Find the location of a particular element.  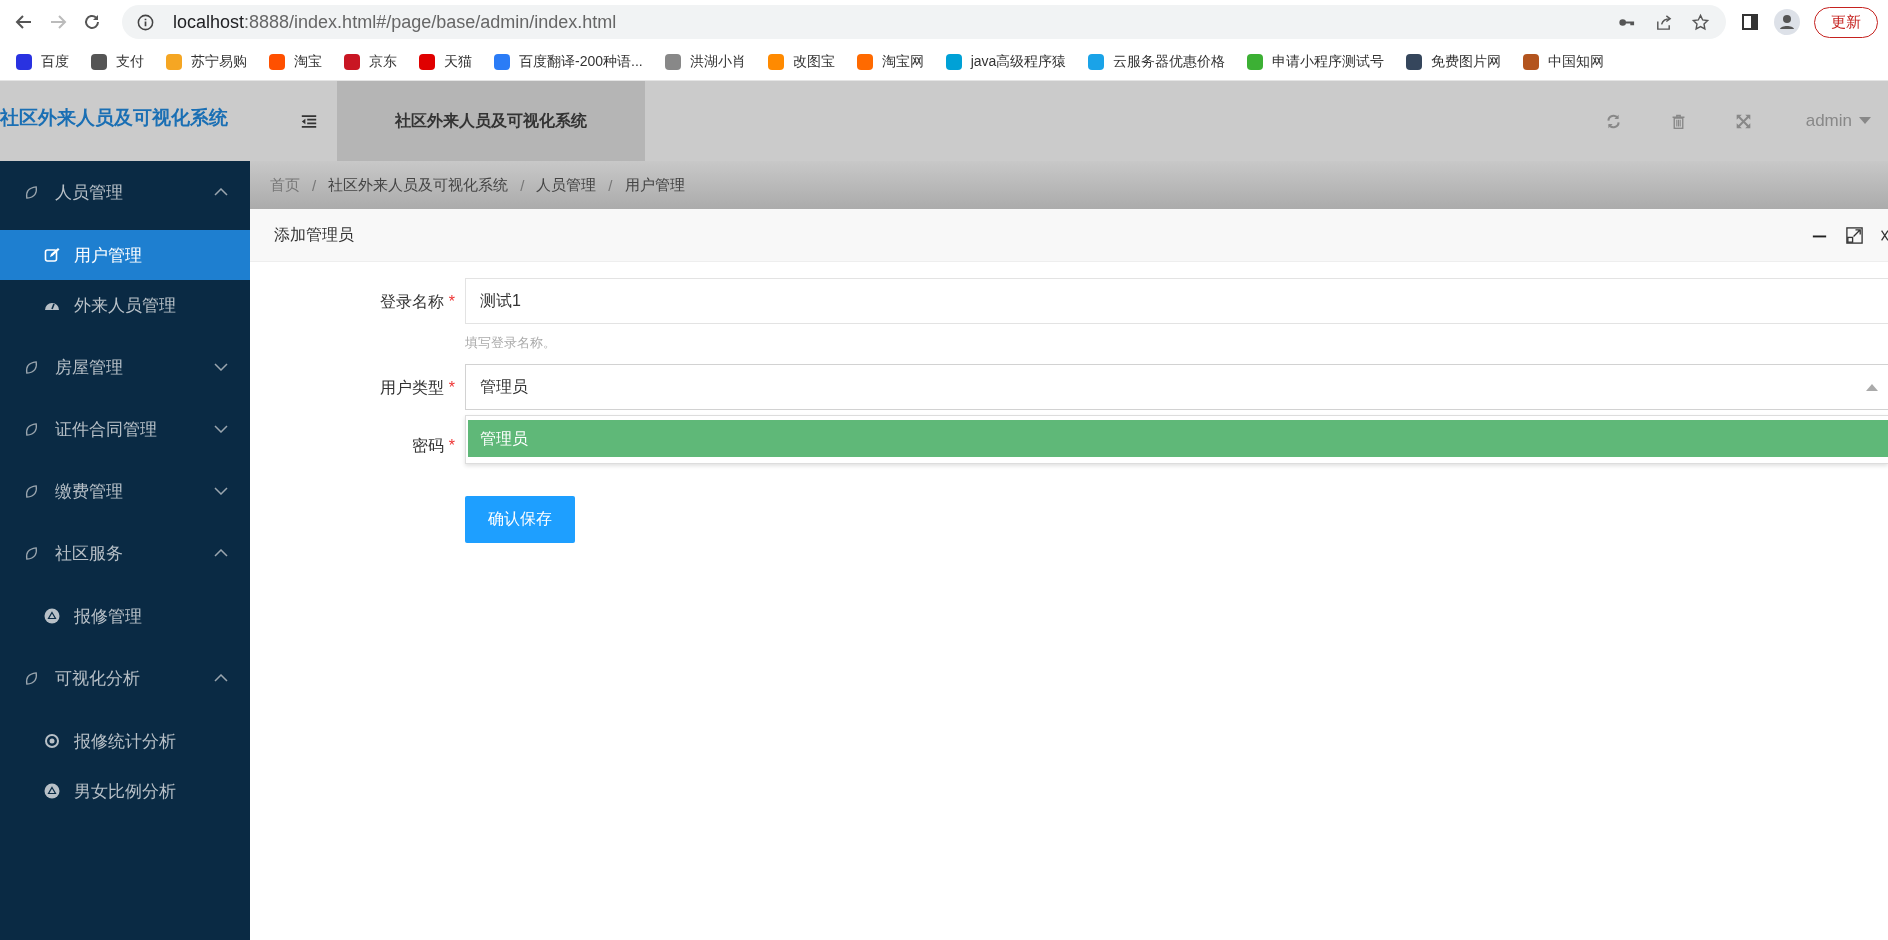

menu-group: 人员管理 is located at coordinates (125, 192).